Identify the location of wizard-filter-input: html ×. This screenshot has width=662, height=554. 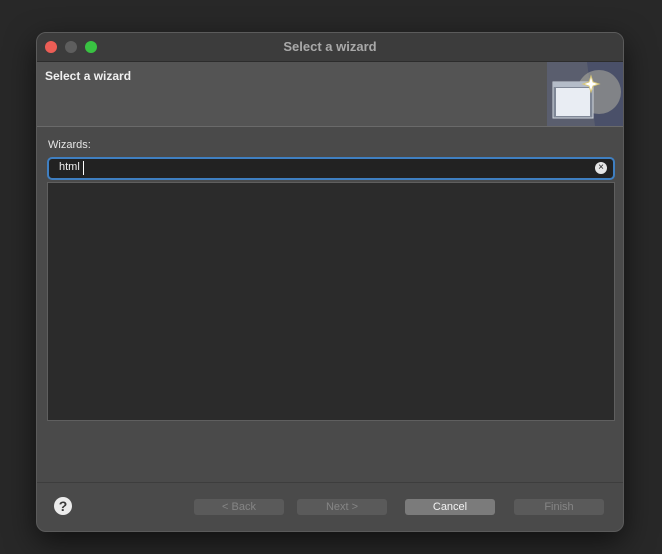
(331, 168).